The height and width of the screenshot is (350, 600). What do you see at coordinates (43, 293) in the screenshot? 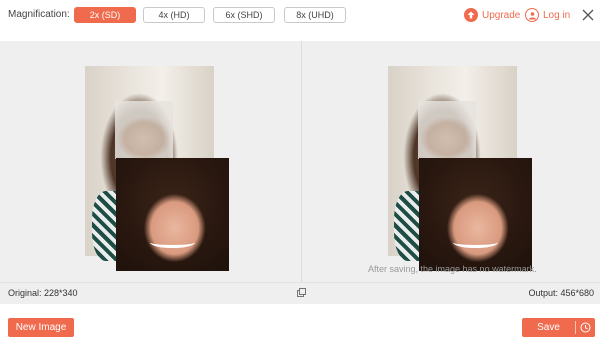
I see `original-size-label: Original: 228*340` at bounding box center [43, 293].